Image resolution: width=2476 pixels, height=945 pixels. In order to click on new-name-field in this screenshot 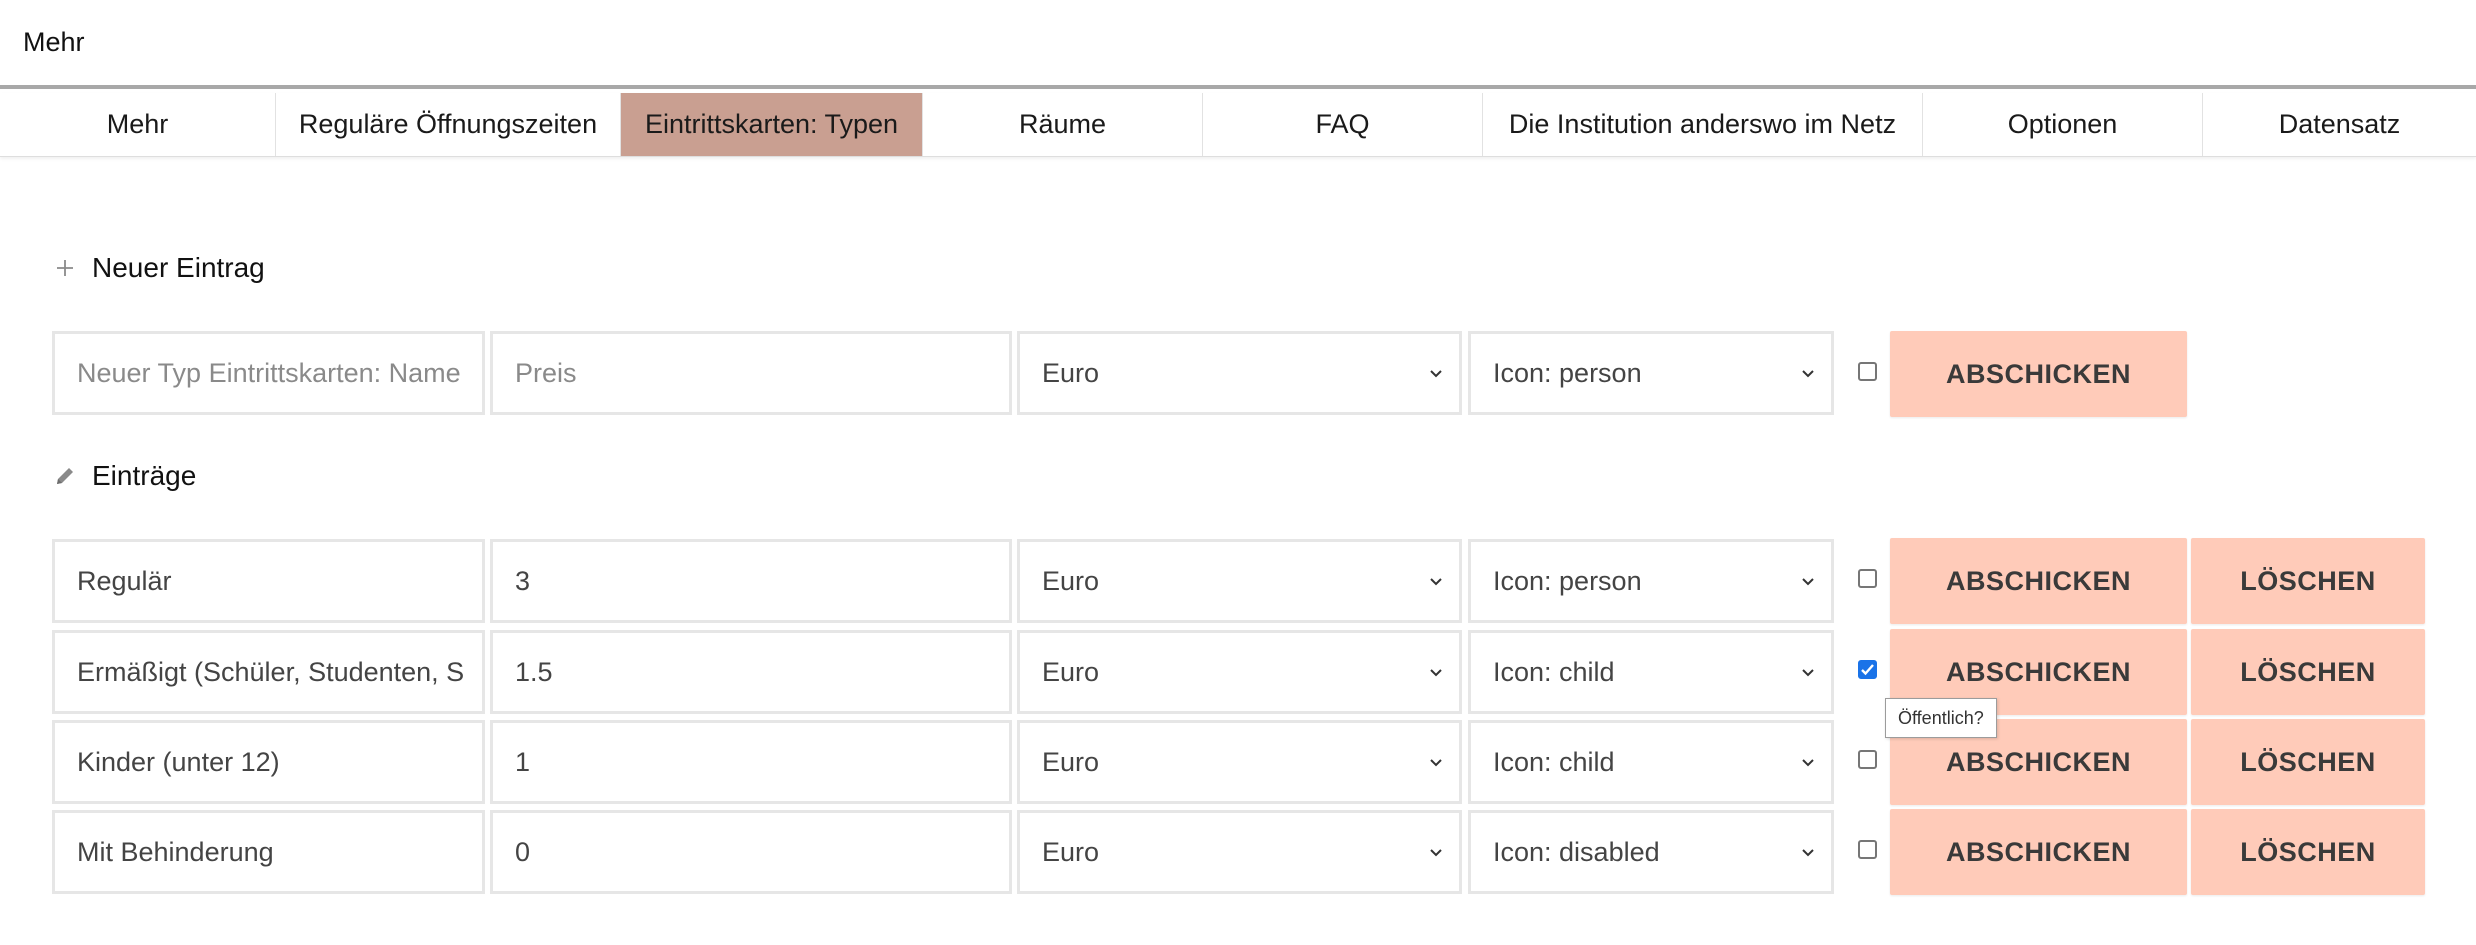, I will do `click(268, 373)`.